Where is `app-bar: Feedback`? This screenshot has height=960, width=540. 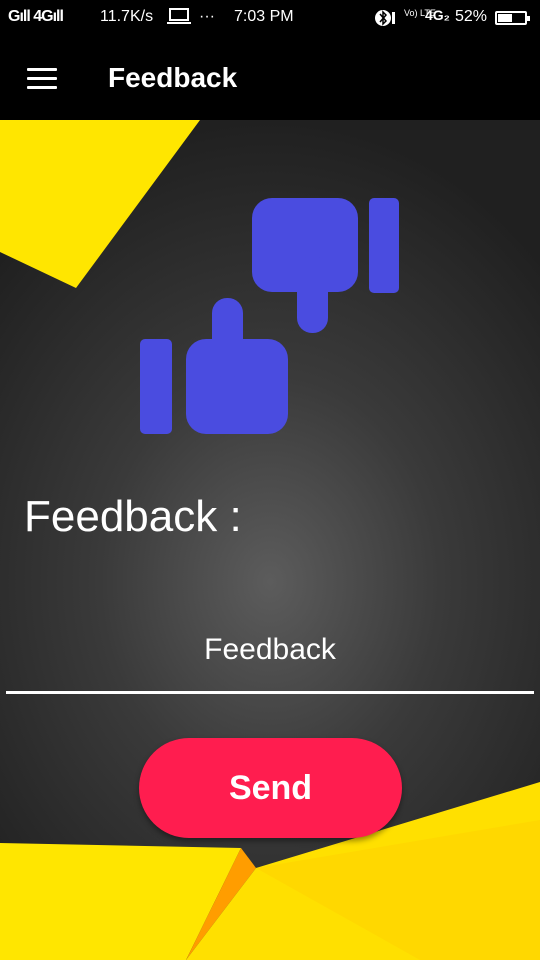 app-bar: Feedback is located at coordinates (270, 78).